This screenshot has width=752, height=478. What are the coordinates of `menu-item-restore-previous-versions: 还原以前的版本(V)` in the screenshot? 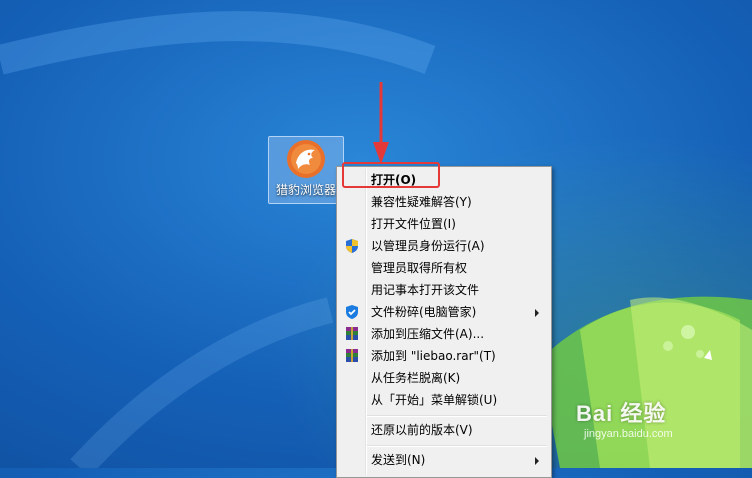 It's located at (443, 430).